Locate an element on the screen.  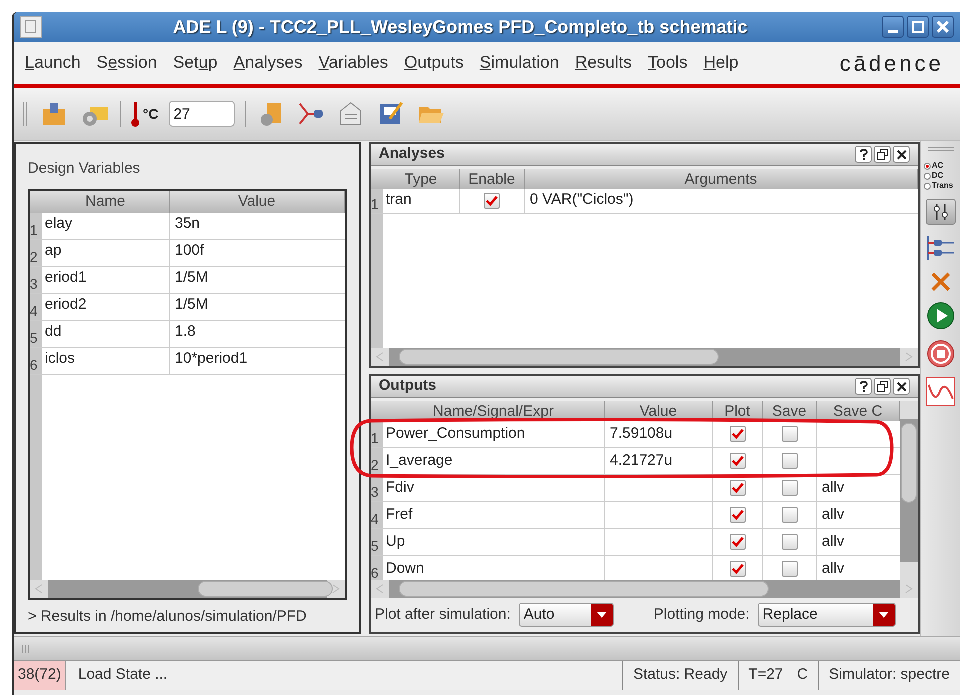
table-cell-text: 35n is located at coordinates (188, 224).